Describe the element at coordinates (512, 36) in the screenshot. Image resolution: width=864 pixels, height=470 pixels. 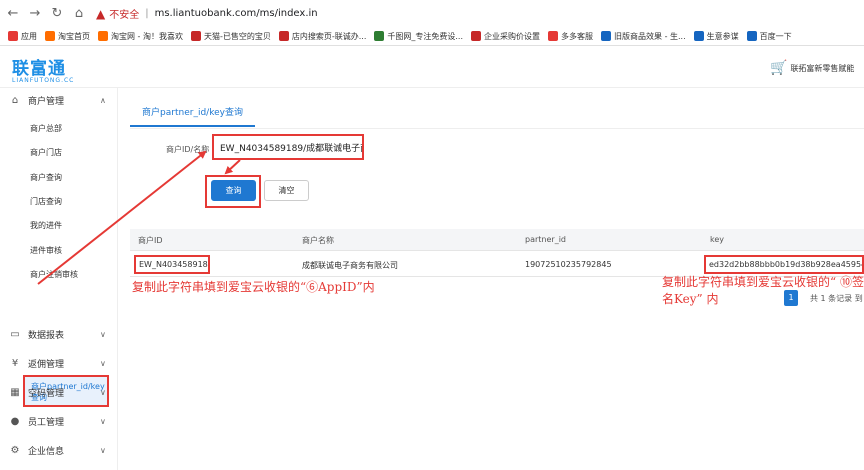
I see `bookmark-label: 企业采购价设置` at that location.